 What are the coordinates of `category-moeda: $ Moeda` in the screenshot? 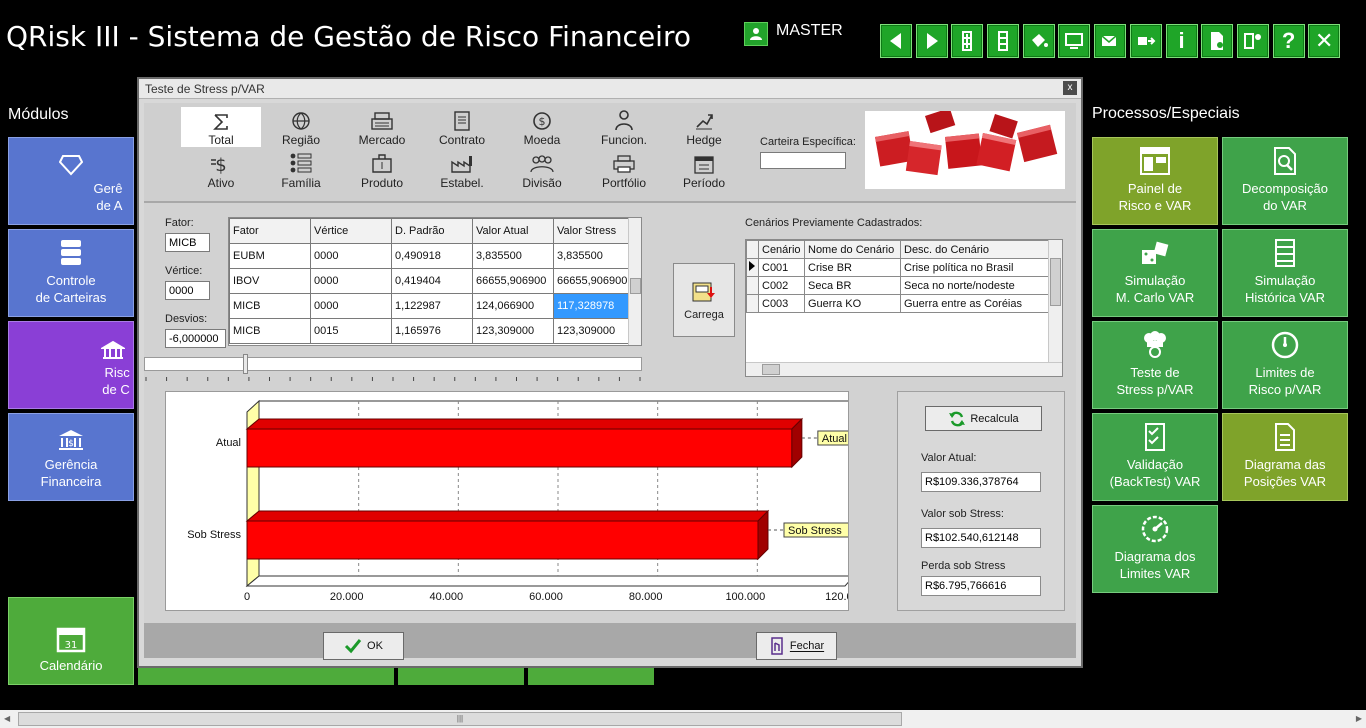 It's located at (542, 127).